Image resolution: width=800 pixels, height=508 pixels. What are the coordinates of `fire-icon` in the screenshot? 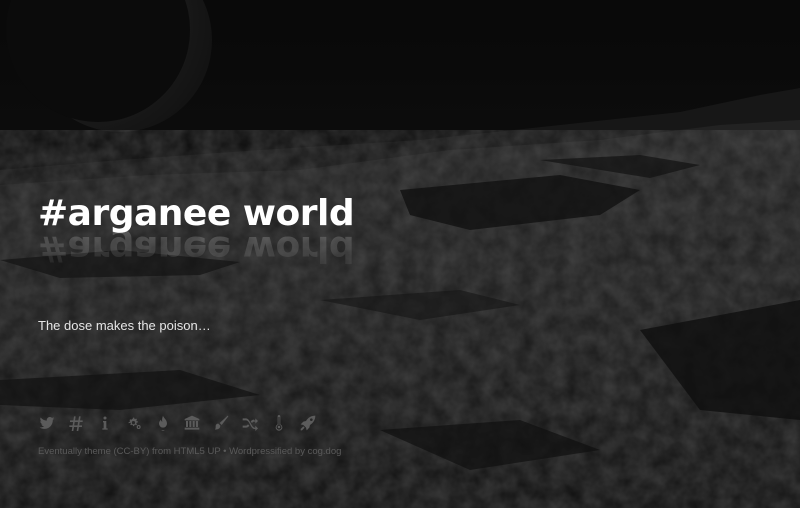 It's located at (163, 423).